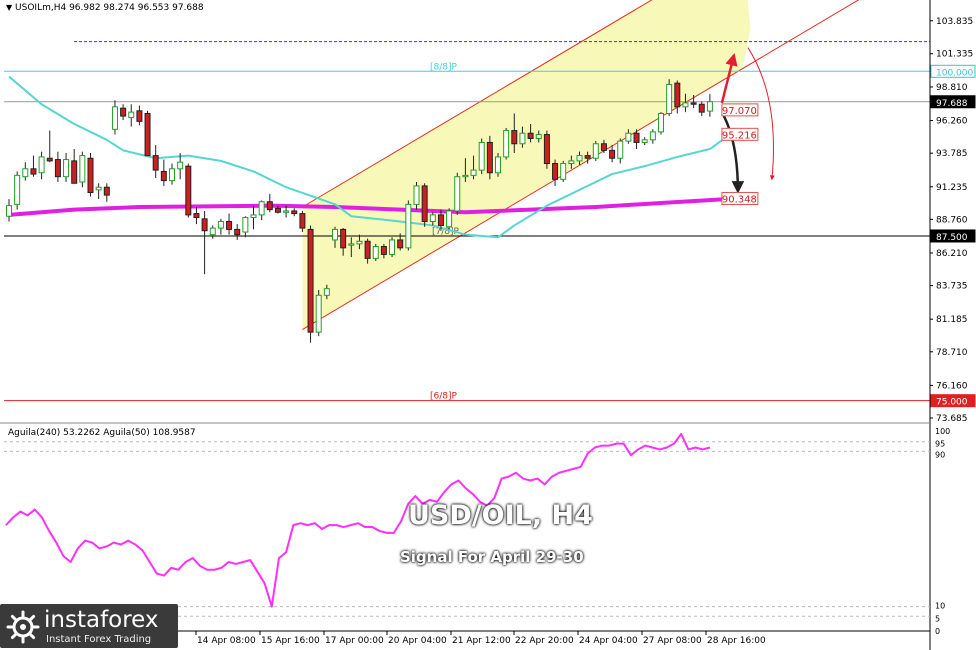 The height and width of the screenshot is (650, 976). I want to click on time-tick-label-8: 27 Apr 08:00, so click(672, 641).